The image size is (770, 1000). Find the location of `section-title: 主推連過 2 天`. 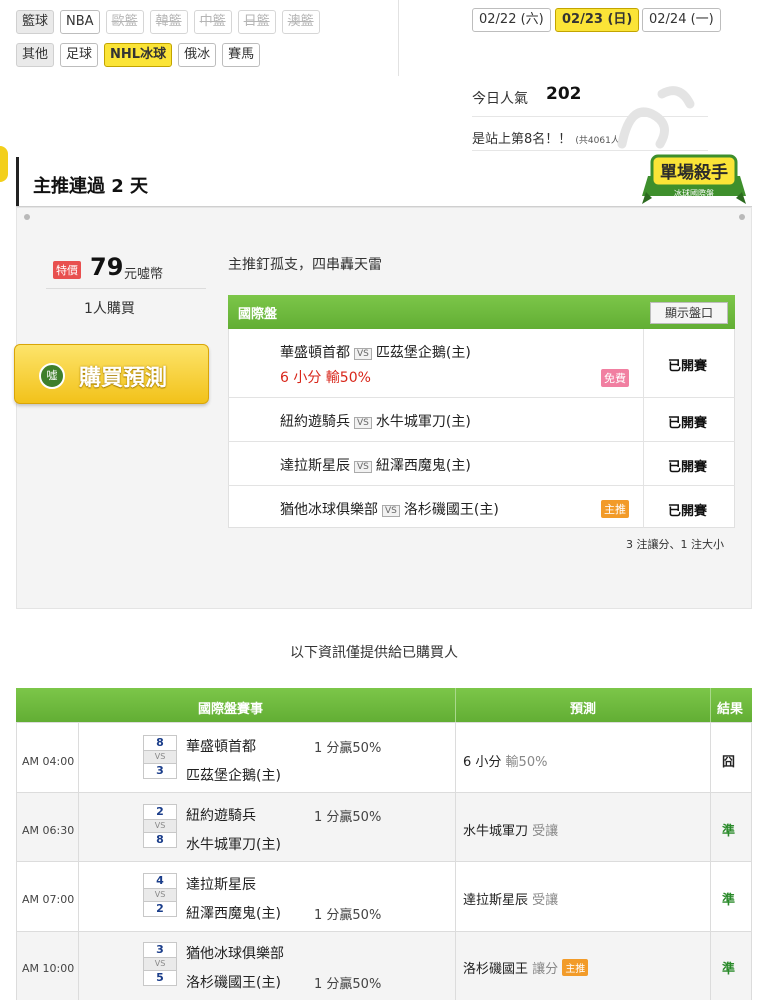

section-title: 主推連過 2 天 is located at coordinates (91, 186).